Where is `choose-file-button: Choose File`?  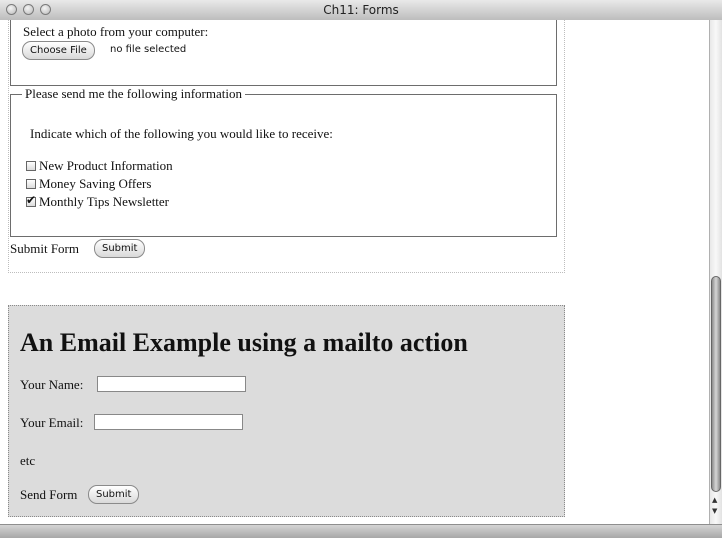 choose-file-button: Choose File is located at coordinates (58, 50).